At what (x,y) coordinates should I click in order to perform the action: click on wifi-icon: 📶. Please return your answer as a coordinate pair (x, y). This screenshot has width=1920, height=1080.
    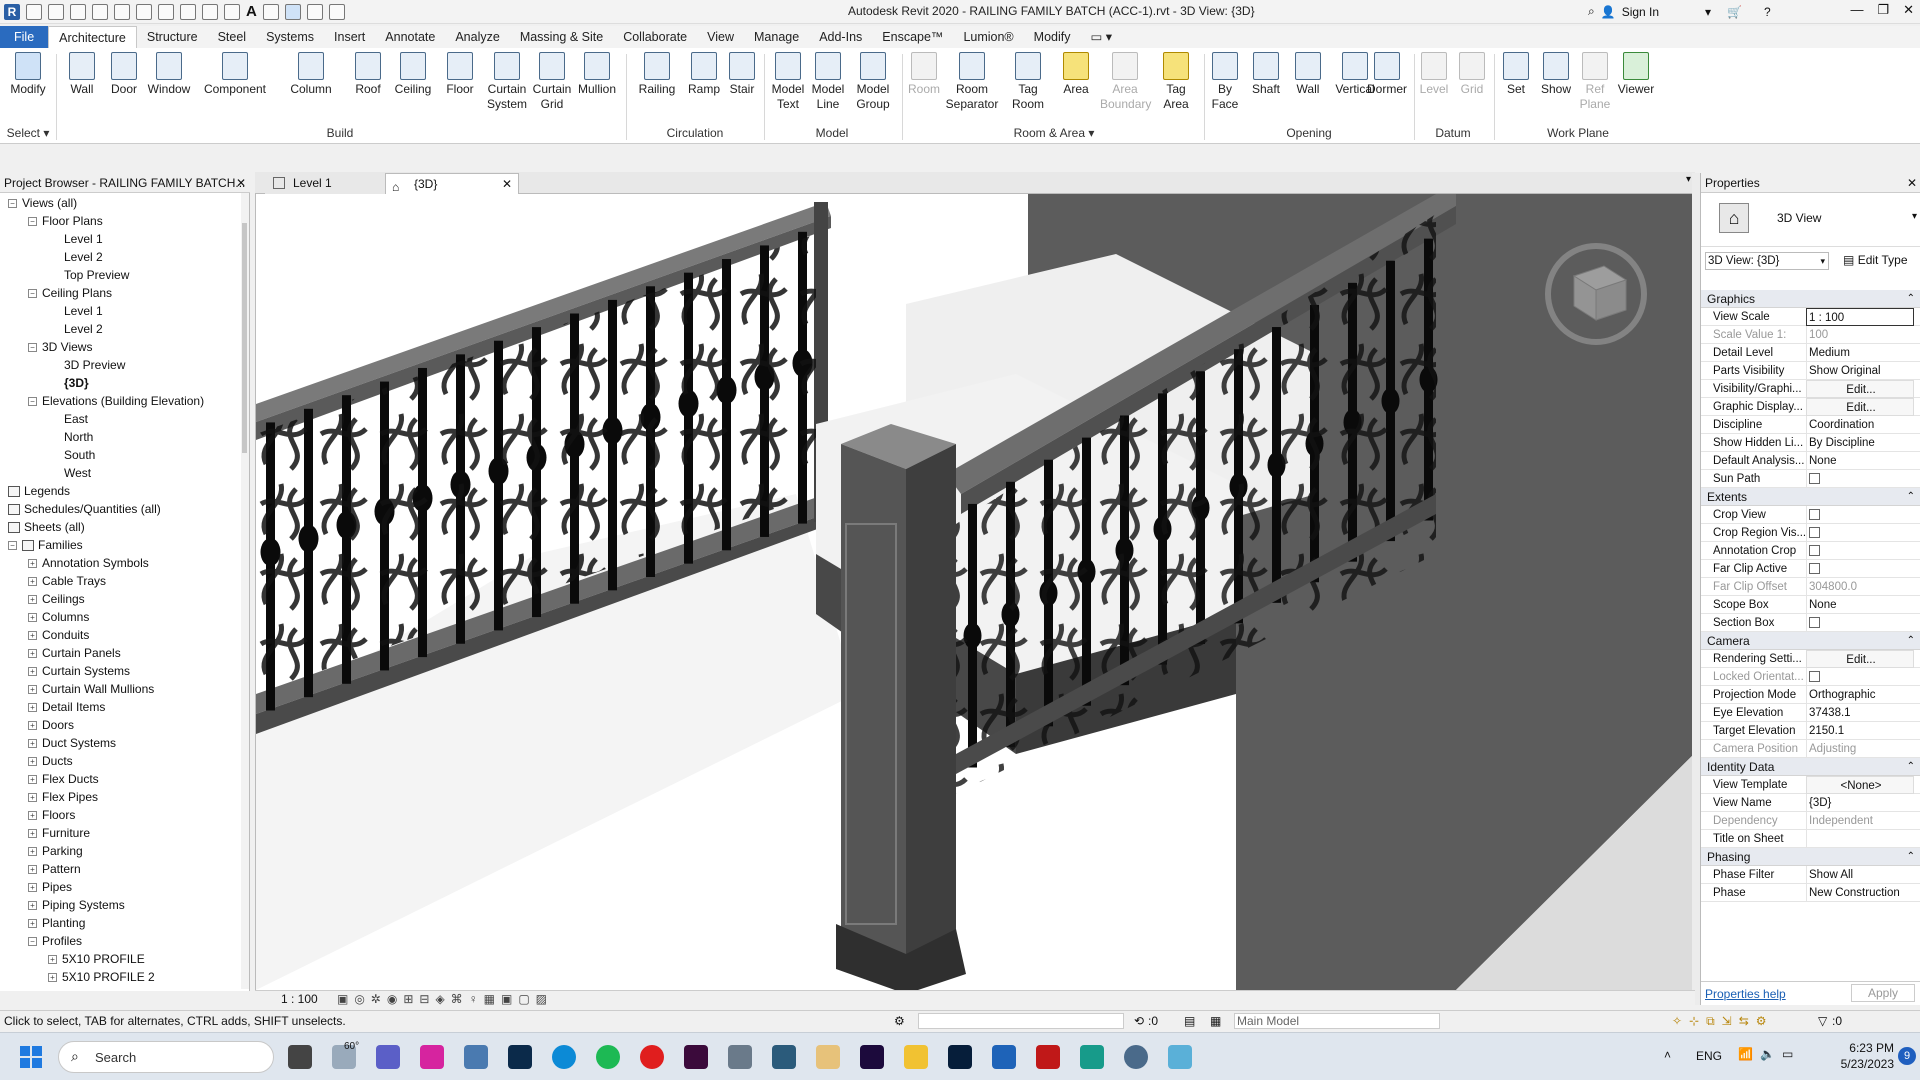
    Looking at the image, I should click on (1745, 1054).